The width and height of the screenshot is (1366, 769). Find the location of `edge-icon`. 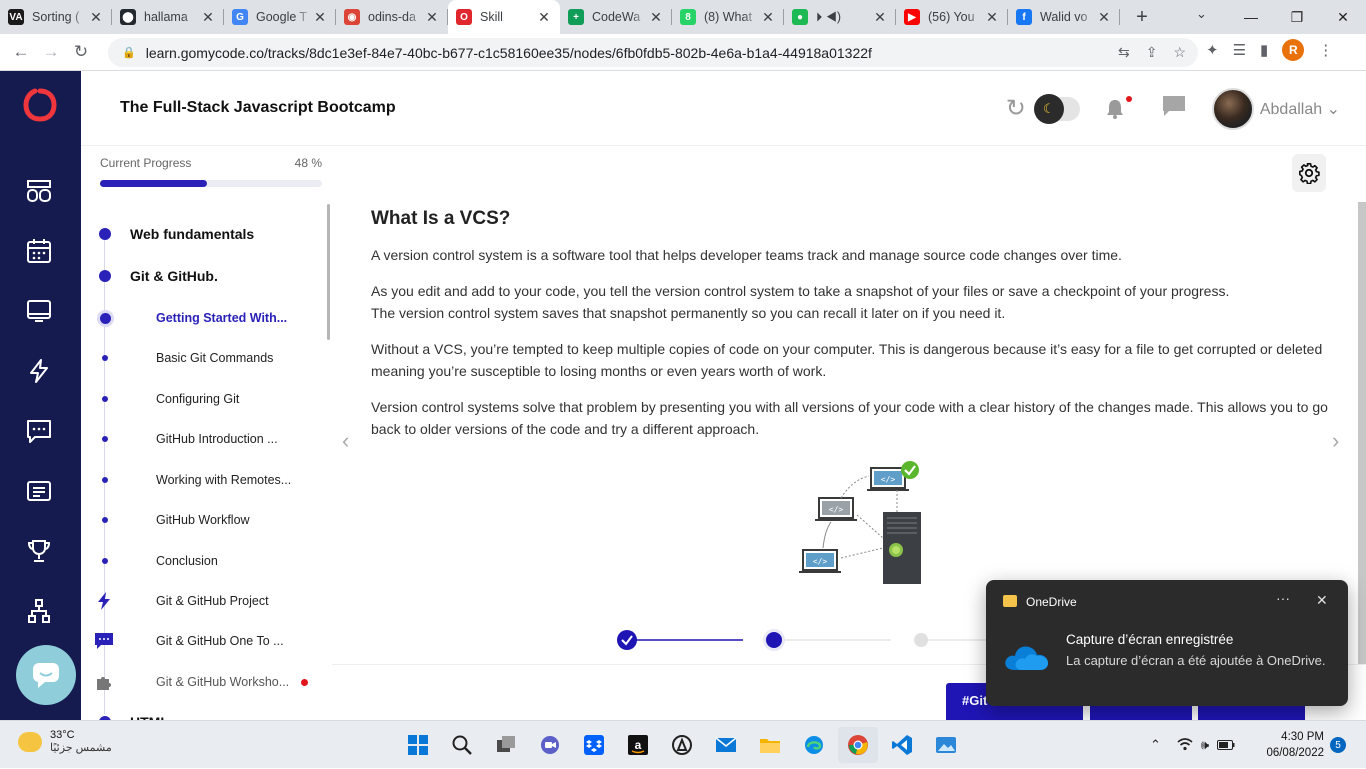

edge-icon is located at coordinates (814, 745).